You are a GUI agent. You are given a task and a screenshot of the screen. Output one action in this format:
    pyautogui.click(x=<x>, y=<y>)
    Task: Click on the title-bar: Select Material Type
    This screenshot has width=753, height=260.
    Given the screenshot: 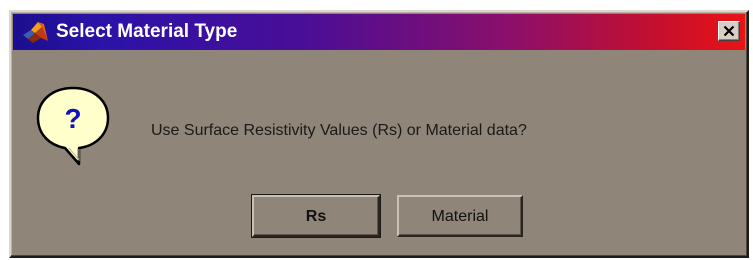 What is the action you would take?
    pyautogui.click(x=379, y=32)
    